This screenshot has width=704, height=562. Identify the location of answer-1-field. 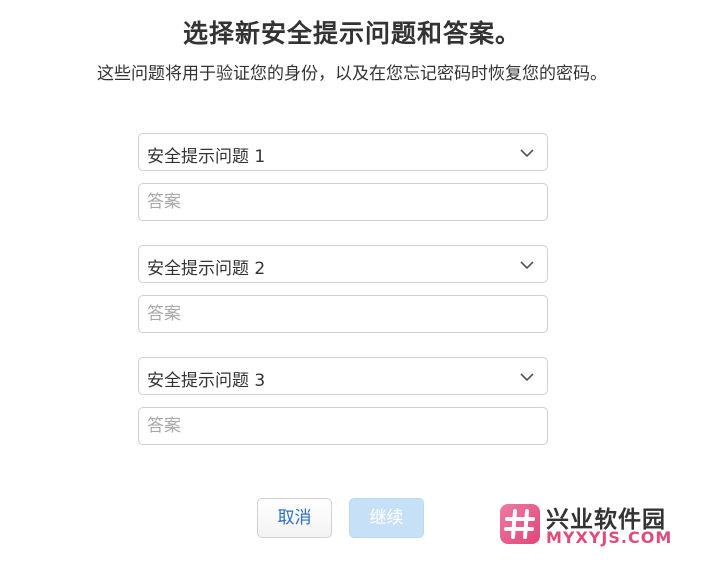
(343, 202).